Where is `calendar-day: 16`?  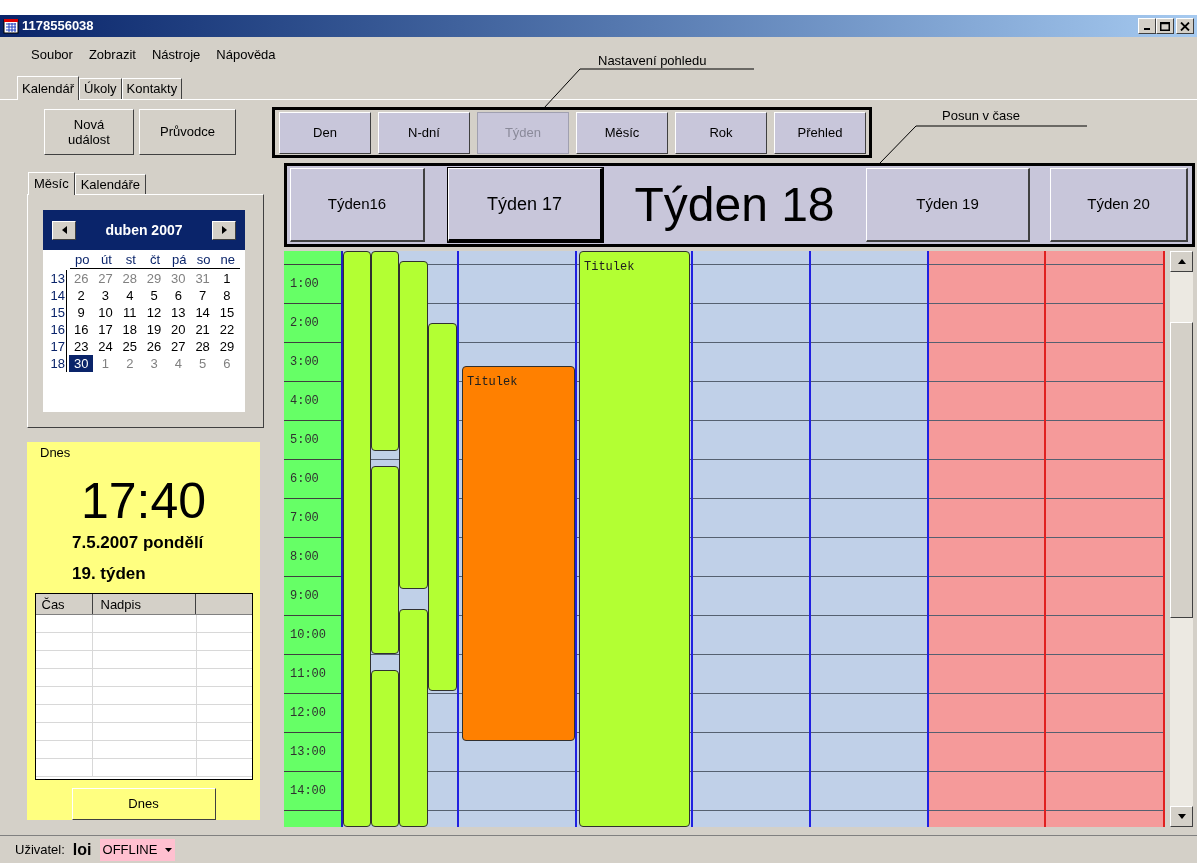 calendar-day: 16 is located at coordinates (81, 329).